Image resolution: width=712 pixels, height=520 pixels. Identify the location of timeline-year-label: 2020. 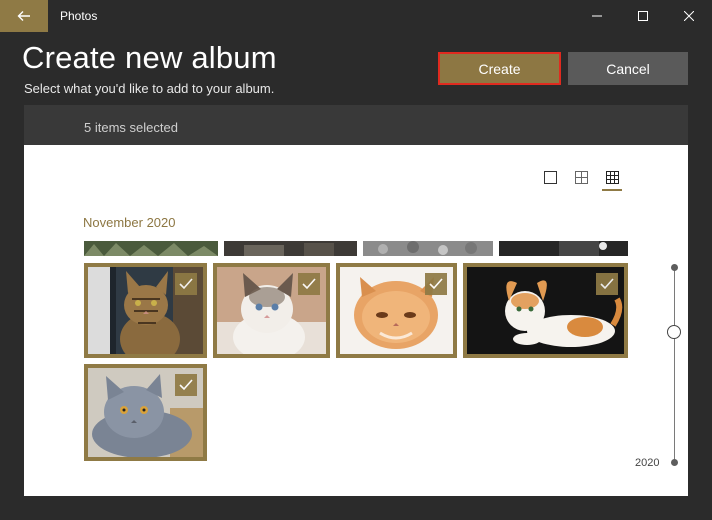
(647, 463).